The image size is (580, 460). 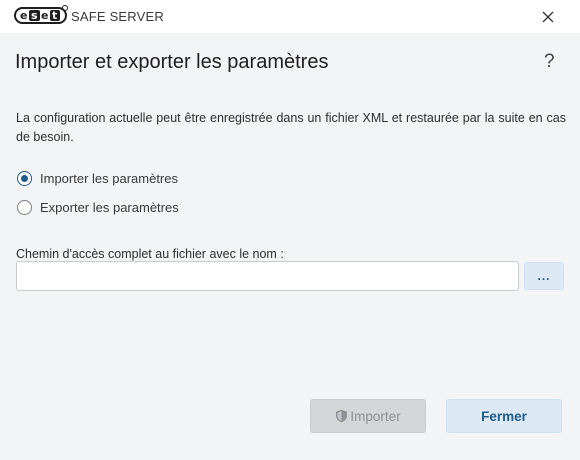 What do you see at coordinates (117, 16) in the screenshot?
I see `app-name: SAFE SERVER` at bounding box center [117, 16].